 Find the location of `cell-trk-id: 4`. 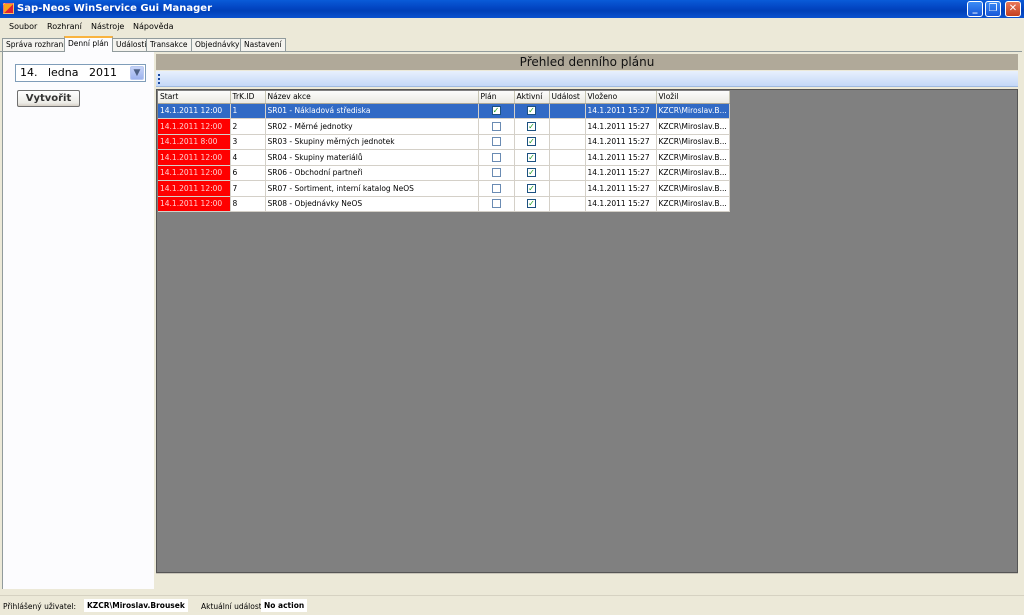

cell-trk-id: 4 is located at coordinates (248, 157).